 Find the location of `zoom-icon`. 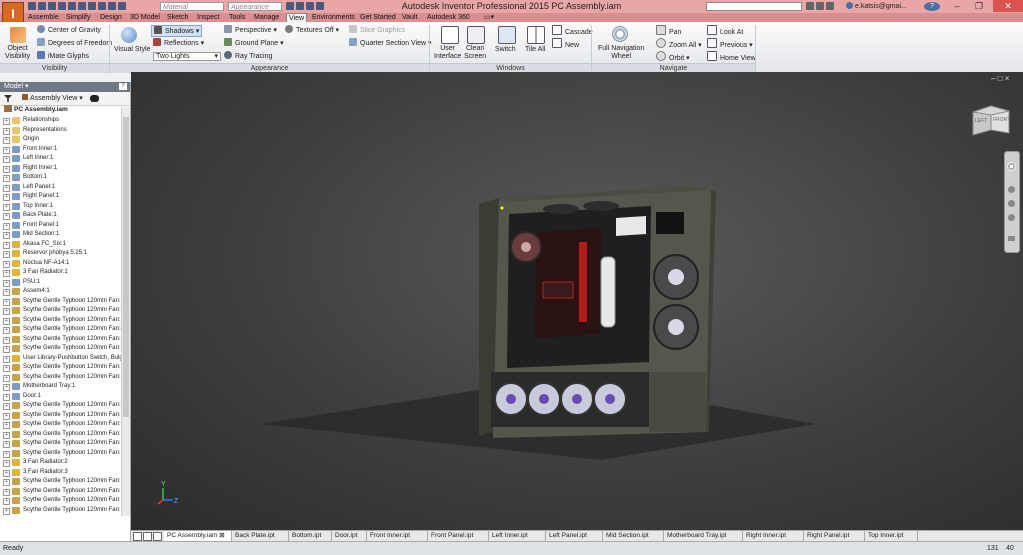

zoom-icon is located at coordinates (1011, 203).